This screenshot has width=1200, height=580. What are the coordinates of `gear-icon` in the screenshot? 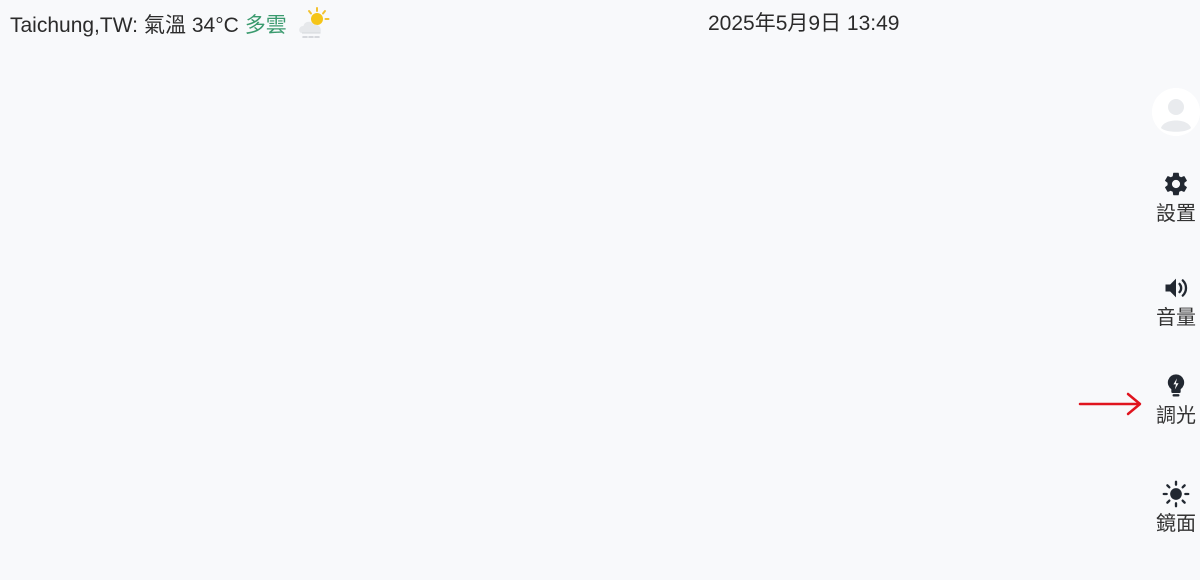 It's located at (1176, 184).